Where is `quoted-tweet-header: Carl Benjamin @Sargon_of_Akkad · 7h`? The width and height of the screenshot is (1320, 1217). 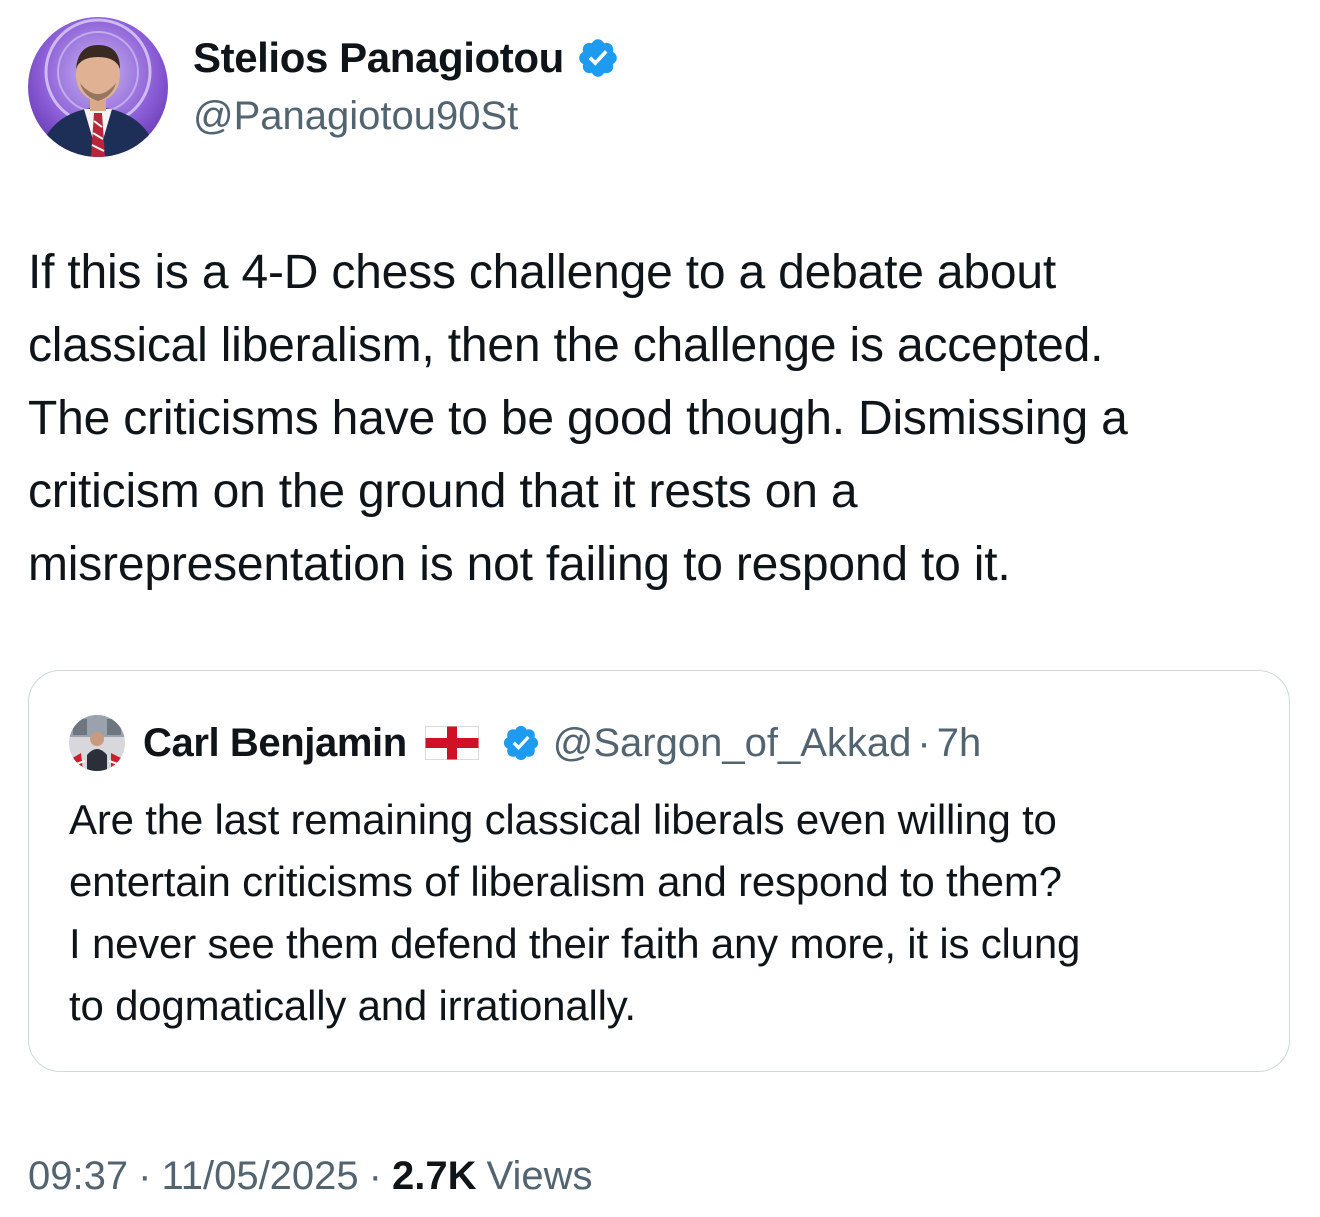
quoted-tweet-header: Carl Benjamin @Sargon_of_Akkad · 7h is located at coordinates (525, 743).